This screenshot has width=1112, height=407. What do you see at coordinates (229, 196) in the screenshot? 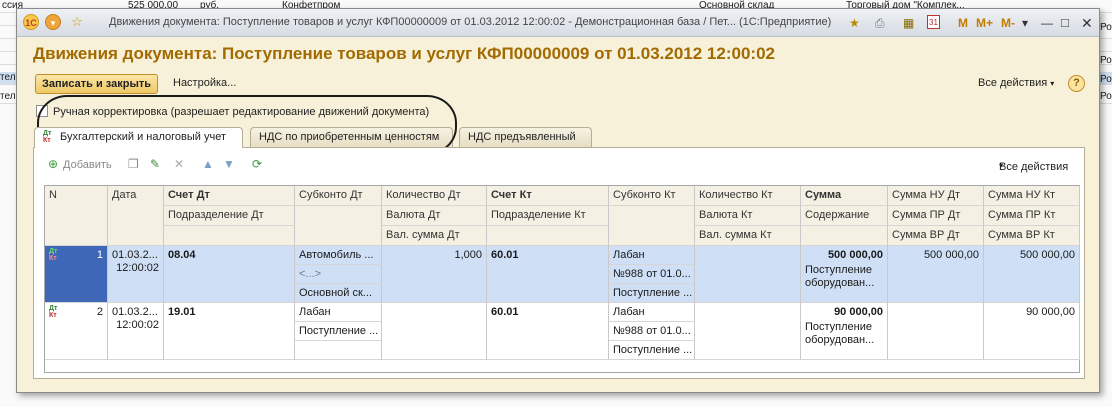
I see `column-header: Счет Дт` at bounding box center [229, 196].